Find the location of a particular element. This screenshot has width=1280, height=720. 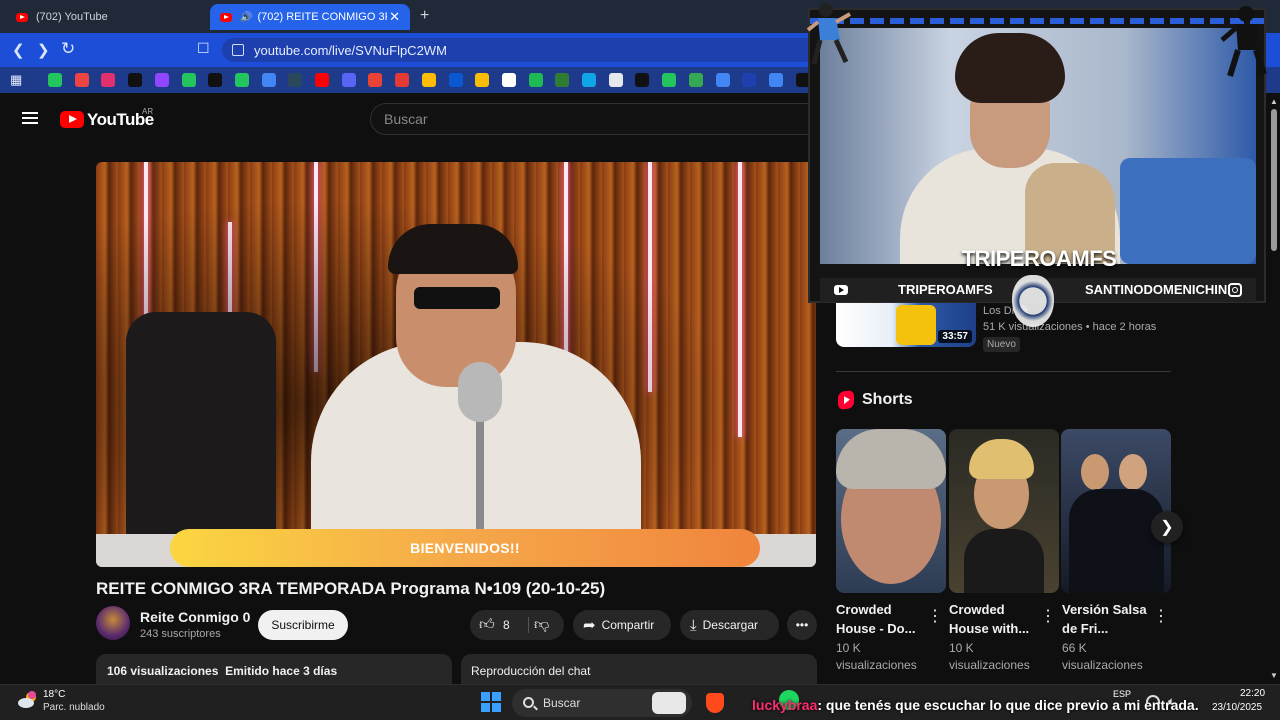

chevron-right-icon: ❯ is located at coordinates (1167, 527).